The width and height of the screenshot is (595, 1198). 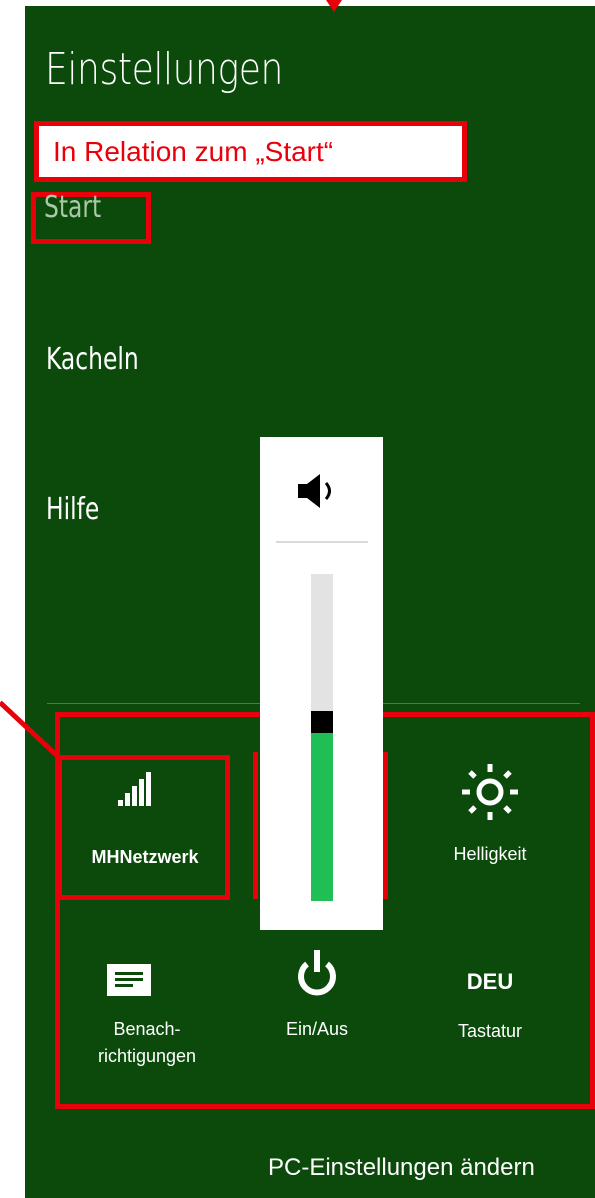 What do you see at coordinates (322, 722) in the screenshot?
I see `volume-slider-thumb` at bounding box center [322, 722].